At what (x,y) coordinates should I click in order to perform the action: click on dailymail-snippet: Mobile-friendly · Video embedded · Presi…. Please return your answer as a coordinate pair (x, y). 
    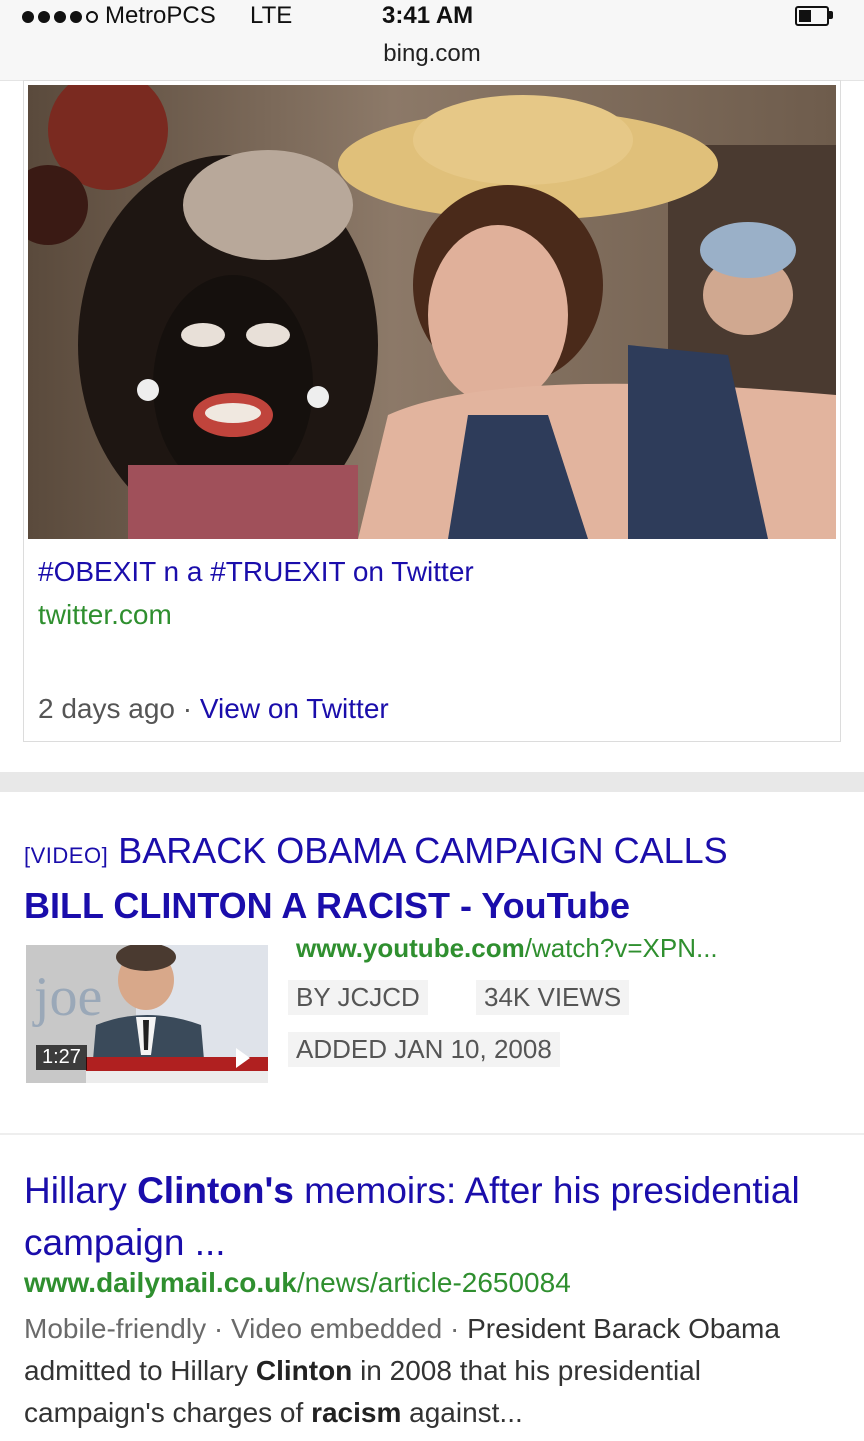
    Looking at the image, I should click on (434, 1371).